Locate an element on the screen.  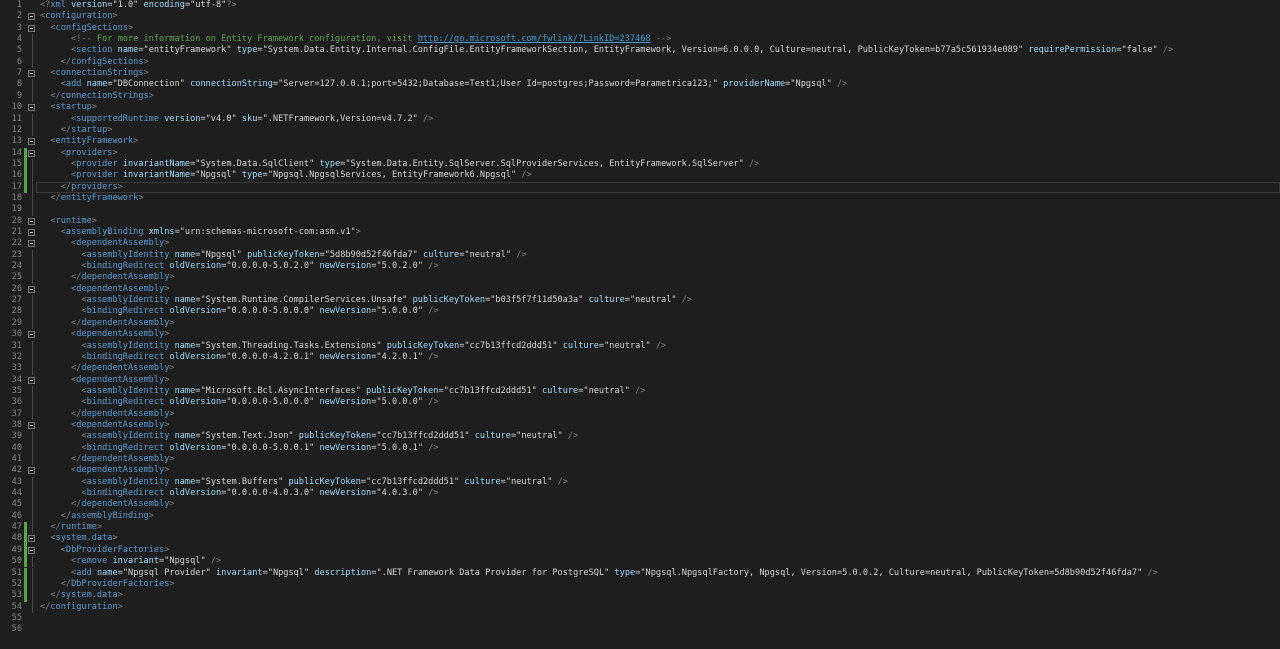
code-line: 18 </entityFramework> is located at coordinates (640, 198).